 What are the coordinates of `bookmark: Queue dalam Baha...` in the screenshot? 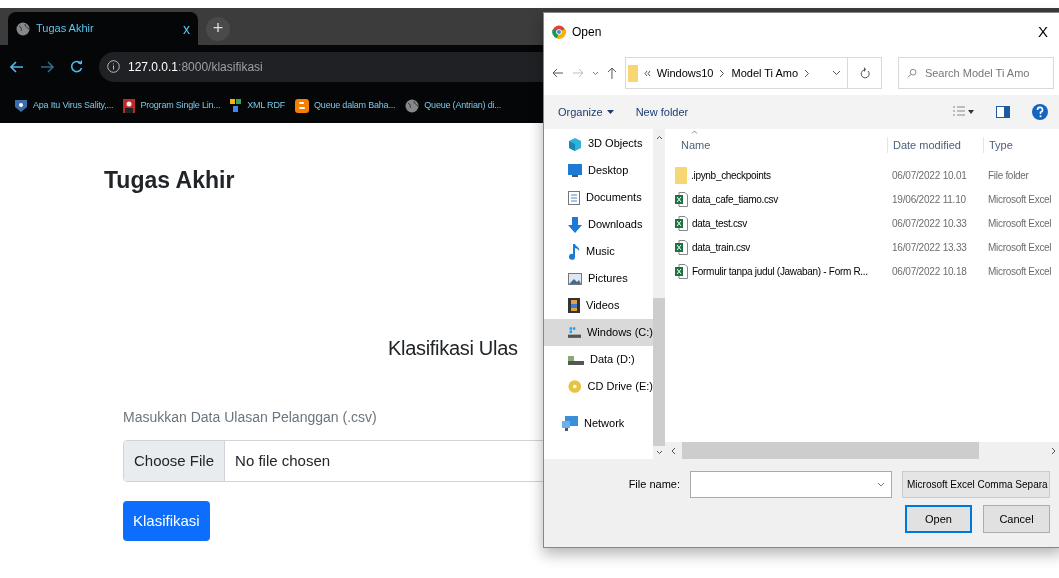 It's located at (345, 105).